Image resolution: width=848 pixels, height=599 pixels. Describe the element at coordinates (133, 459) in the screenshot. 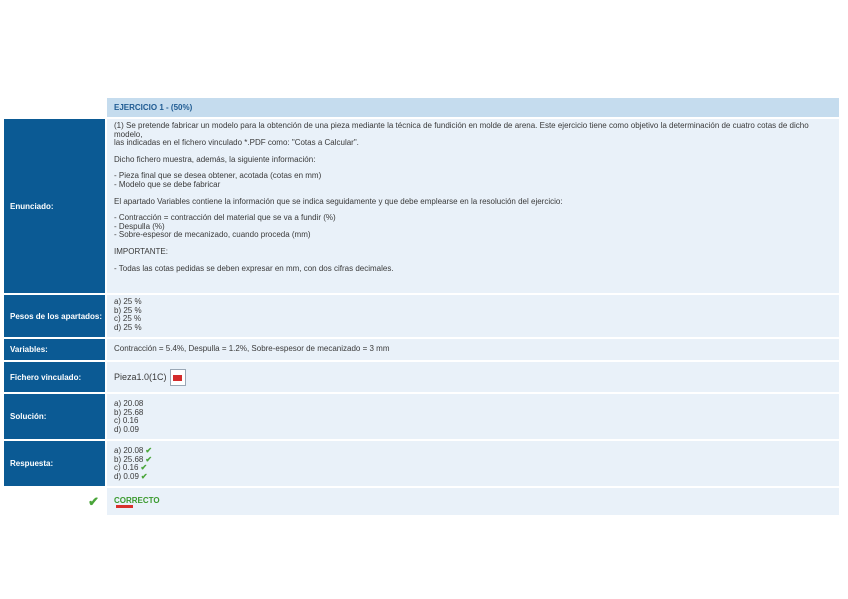

I see `respuesta-item: b) 25.68 ✔` at that location.